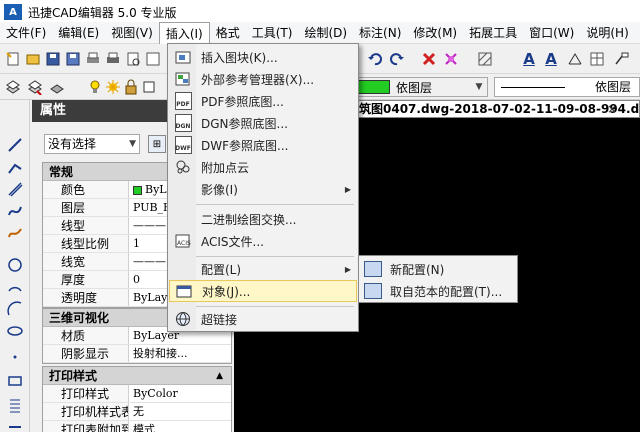 This screenshot has width=640, height=432. What do you see at coordinates (93, 59) in the screenshot?
I see `print-preview-icon` at bounding box center [93, 59].